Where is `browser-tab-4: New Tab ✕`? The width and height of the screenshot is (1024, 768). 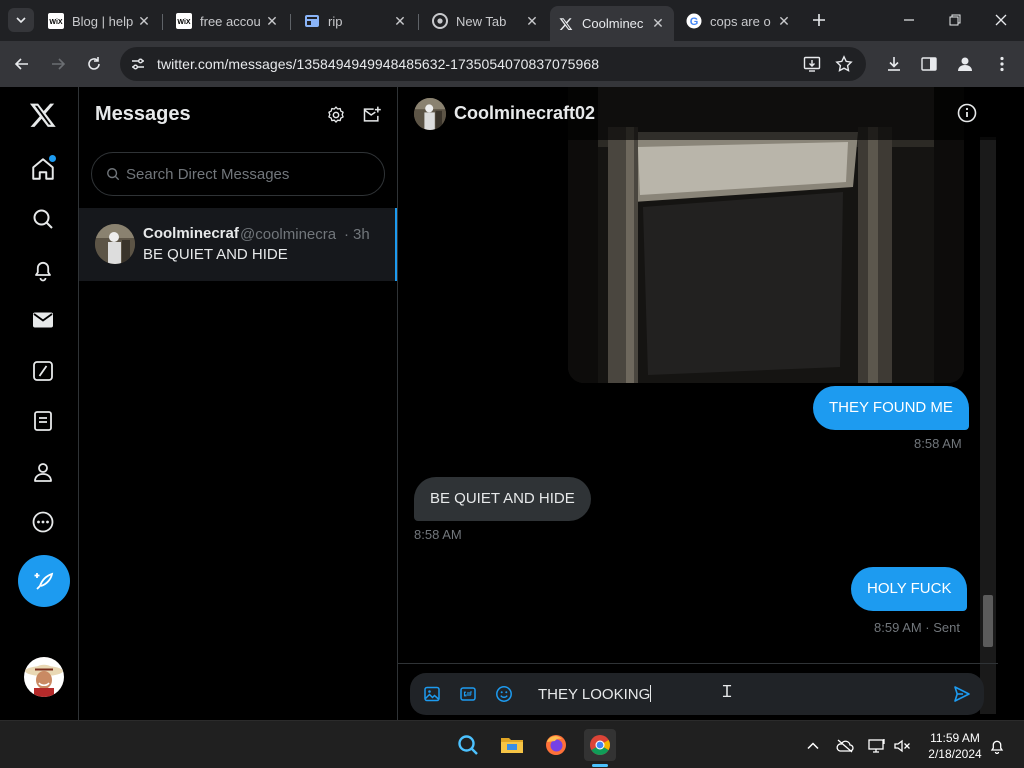 browser-tab-4: New Tab ✕ is located at coordinates (486, 21).